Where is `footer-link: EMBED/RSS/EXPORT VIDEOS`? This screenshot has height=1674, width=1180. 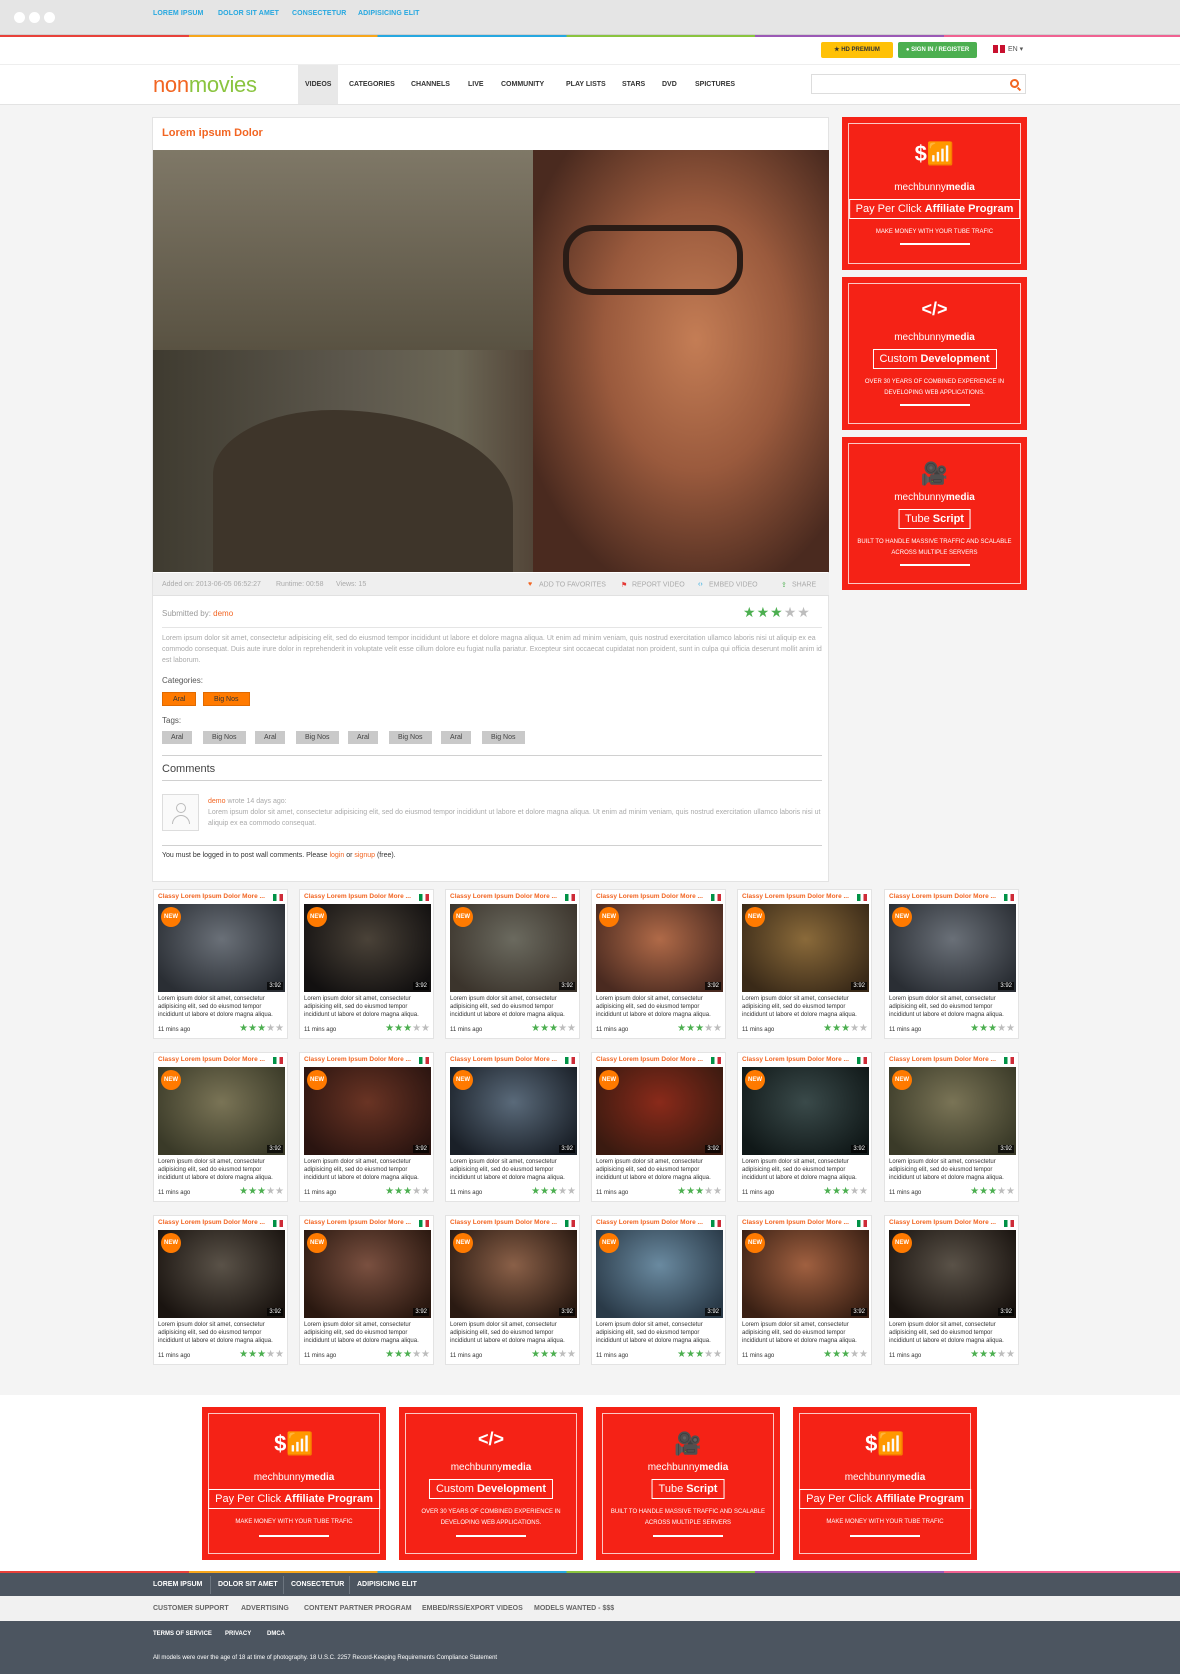 footer-link: EMBED/RSS/EXPORT VIDEOS is located at coordinates (472, 1608).